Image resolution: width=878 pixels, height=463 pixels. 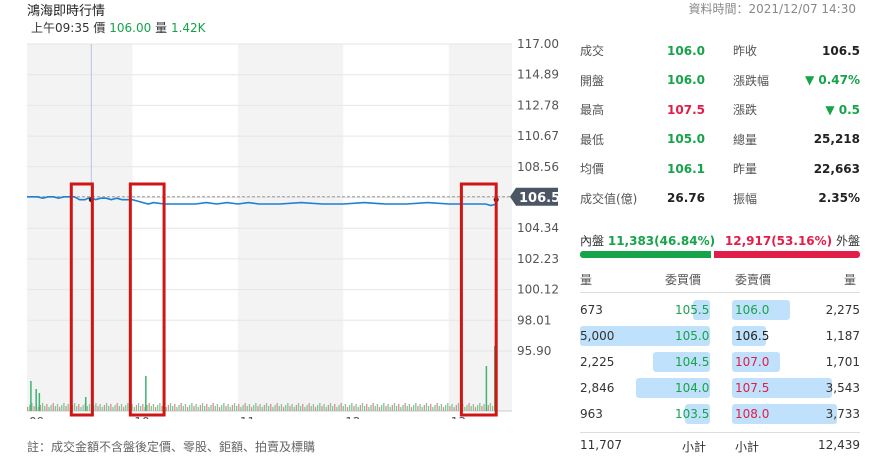 I want to click on y-tick-label: 100.12, so click(x=538, y=290).